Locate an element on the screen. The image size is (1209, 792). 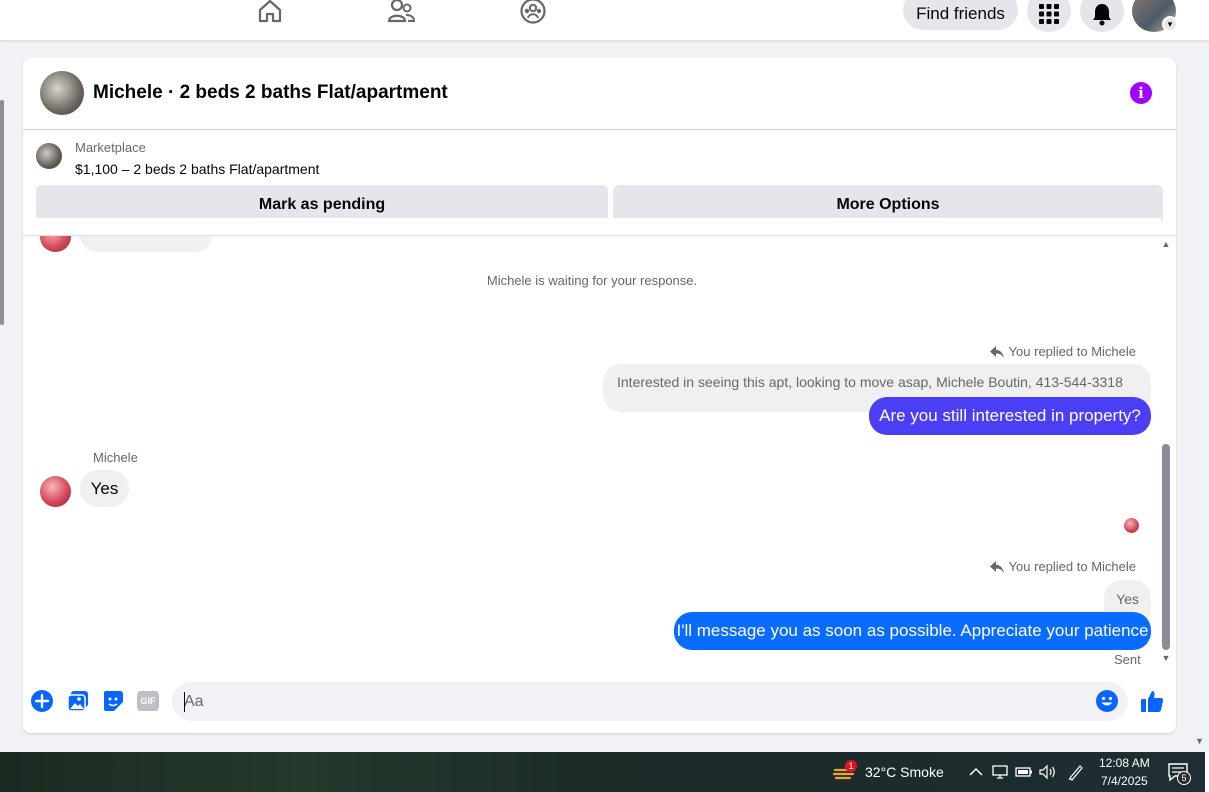
notifications-button is located at coordinates (1102, 16).